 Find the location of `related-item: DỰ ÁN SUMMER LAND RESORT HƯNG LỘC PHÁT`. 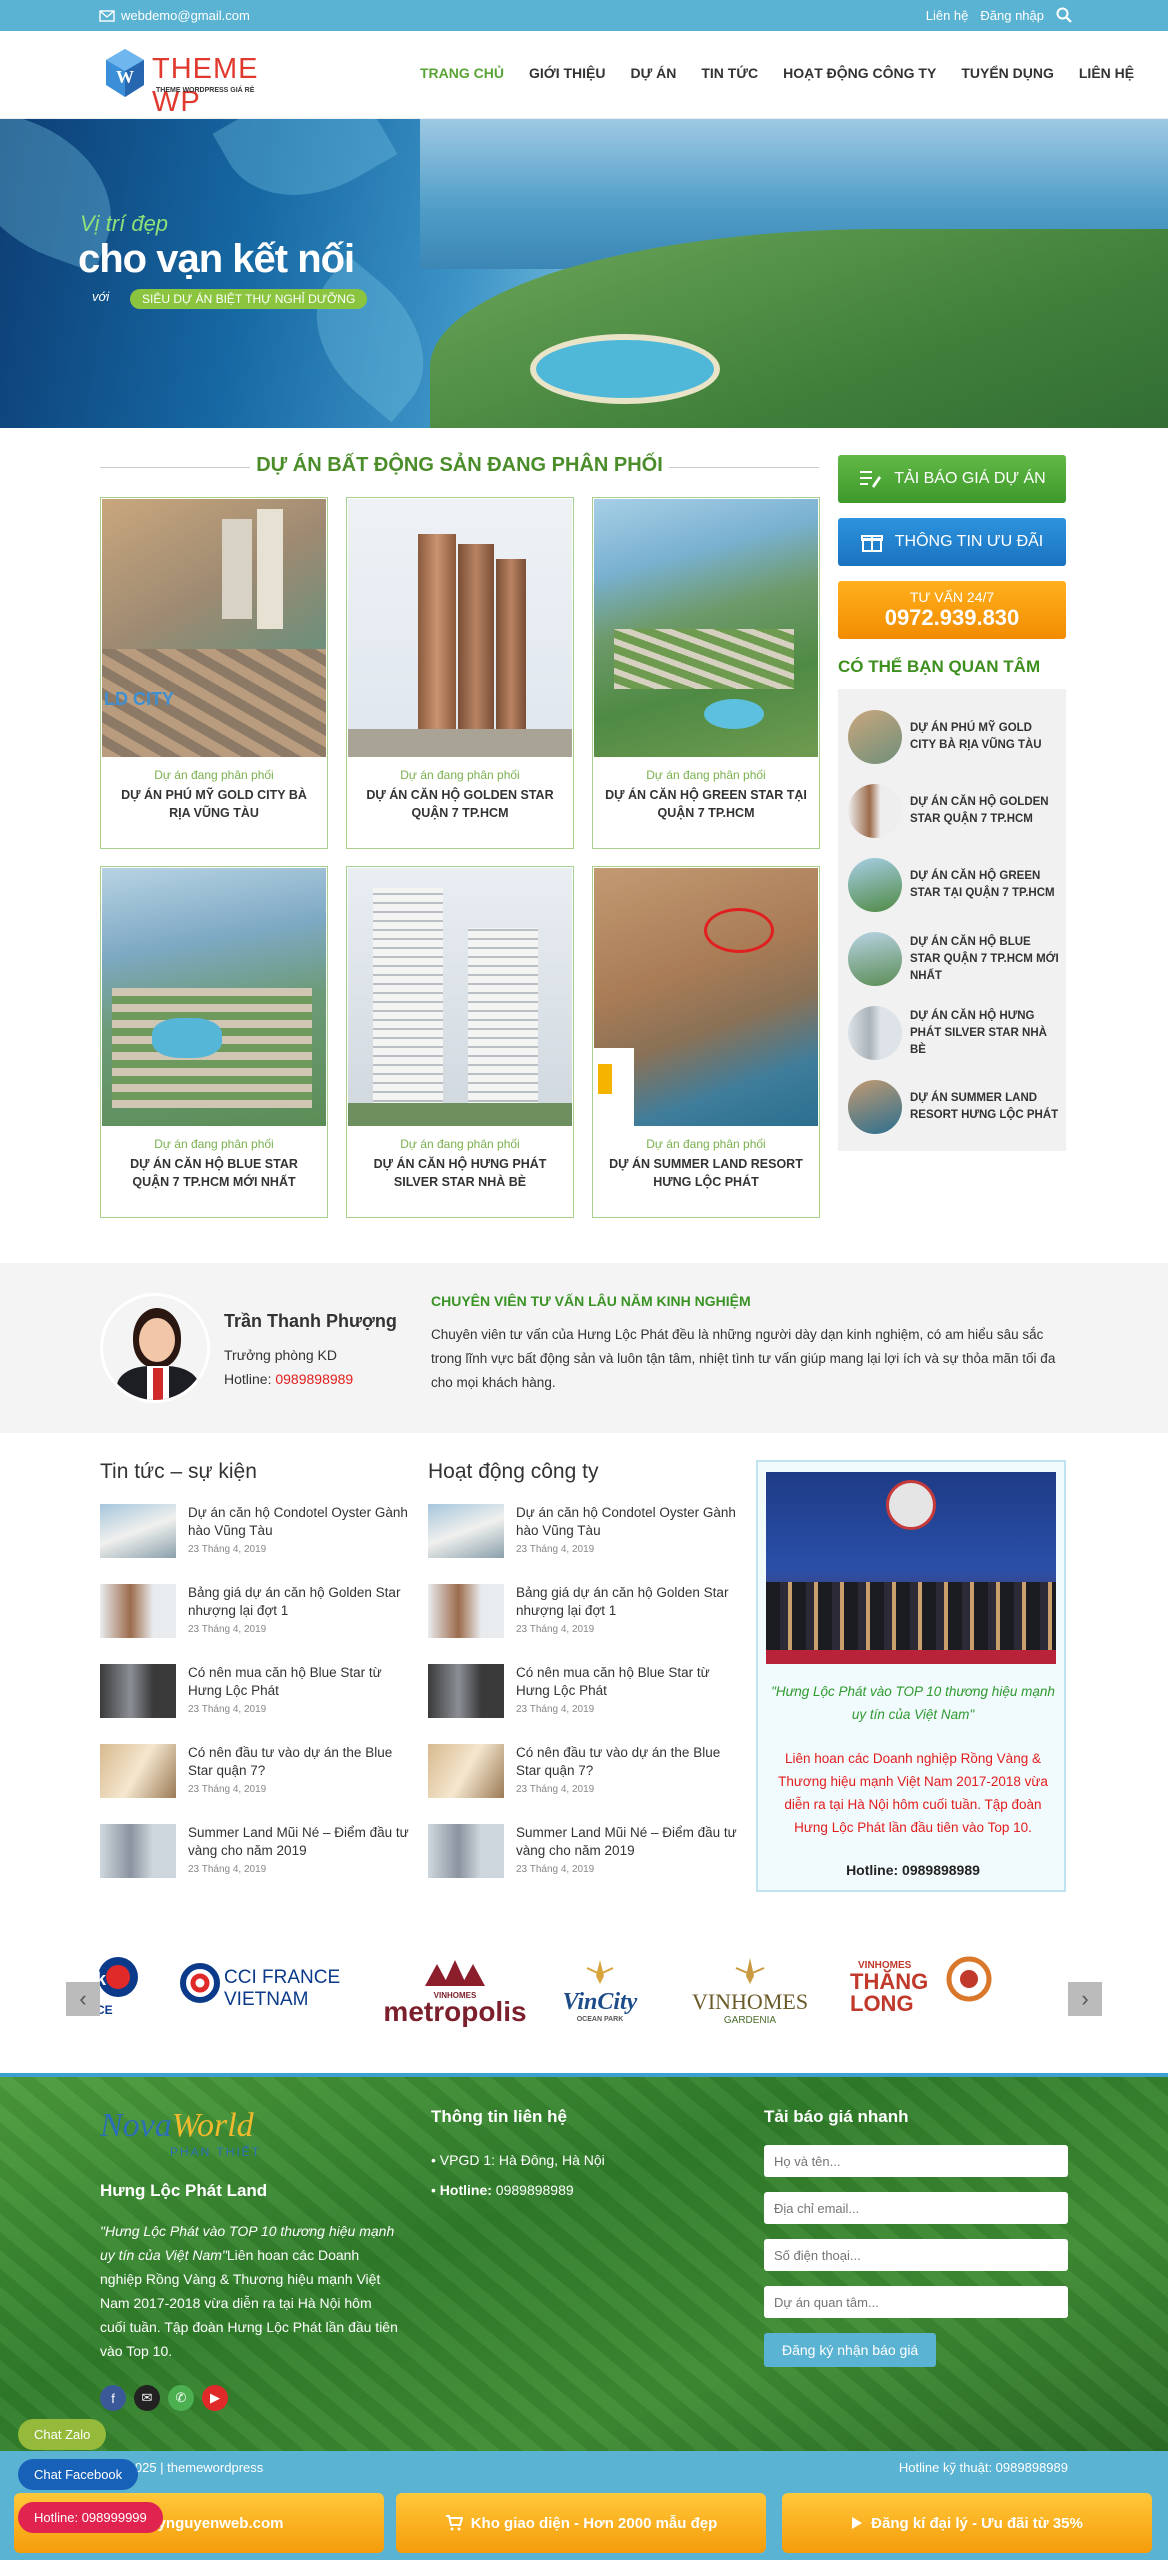

related-item: DỰ ÁN SUMMER LAND RESORT HƯNG LỘC PHÁT is located at coordinates (954, 1107).